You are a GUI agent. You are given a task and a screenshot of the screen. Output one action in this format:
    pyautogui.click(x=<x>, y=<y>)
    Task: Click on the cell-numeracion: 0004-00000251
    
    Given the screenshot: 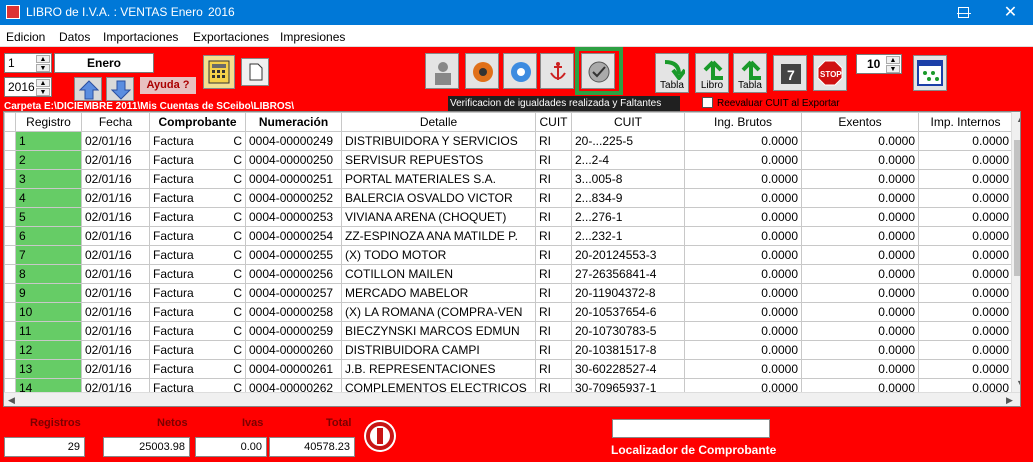 What is the action you would take?
    pyautogui.click(x=293, y=179)
    